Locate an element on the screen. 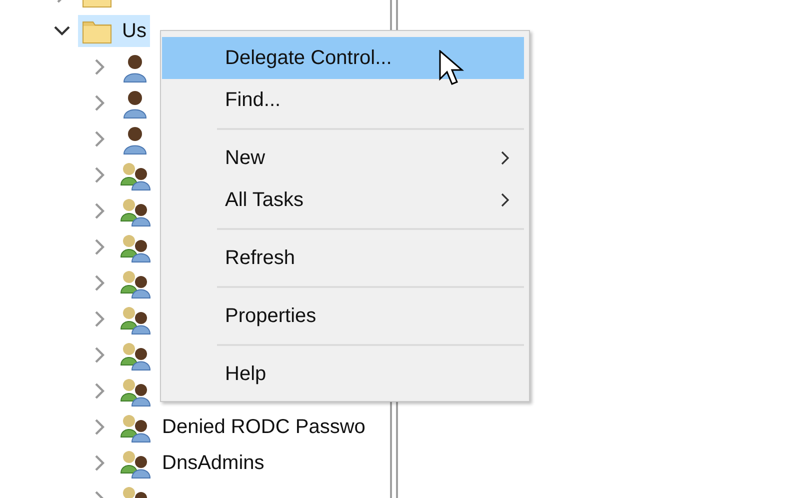 This screenshot has width=788, height=498. menu-item: New is located at coordinates (343, 158).